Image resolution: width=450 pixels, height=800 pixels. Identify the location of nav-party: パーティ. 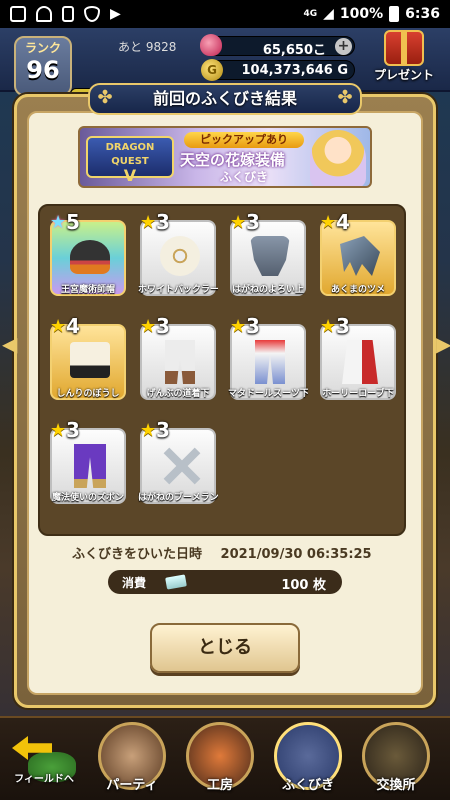
(132, 761).